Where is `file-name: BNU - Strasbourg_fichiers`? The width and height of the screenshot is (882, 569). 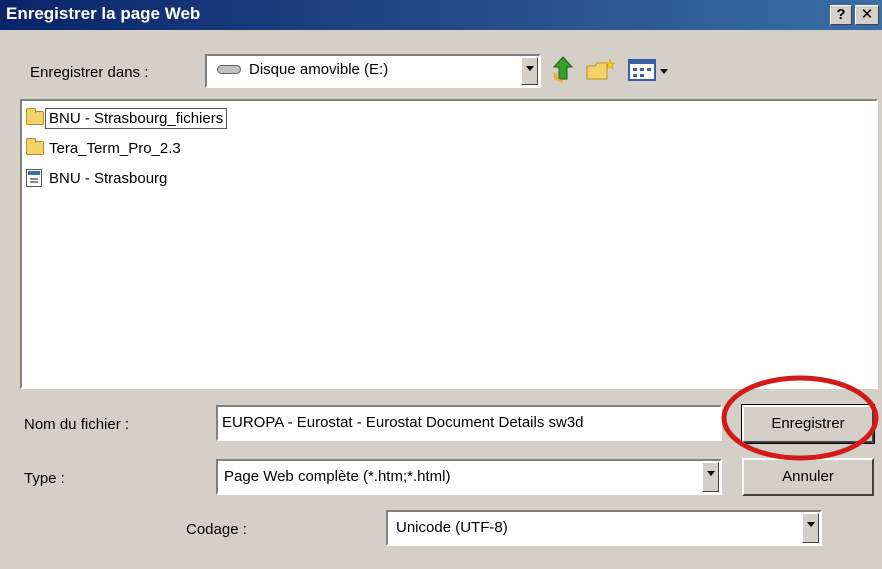
file-name: BNU - Strasbourg_fichiers is located at coordinates (136, 118).